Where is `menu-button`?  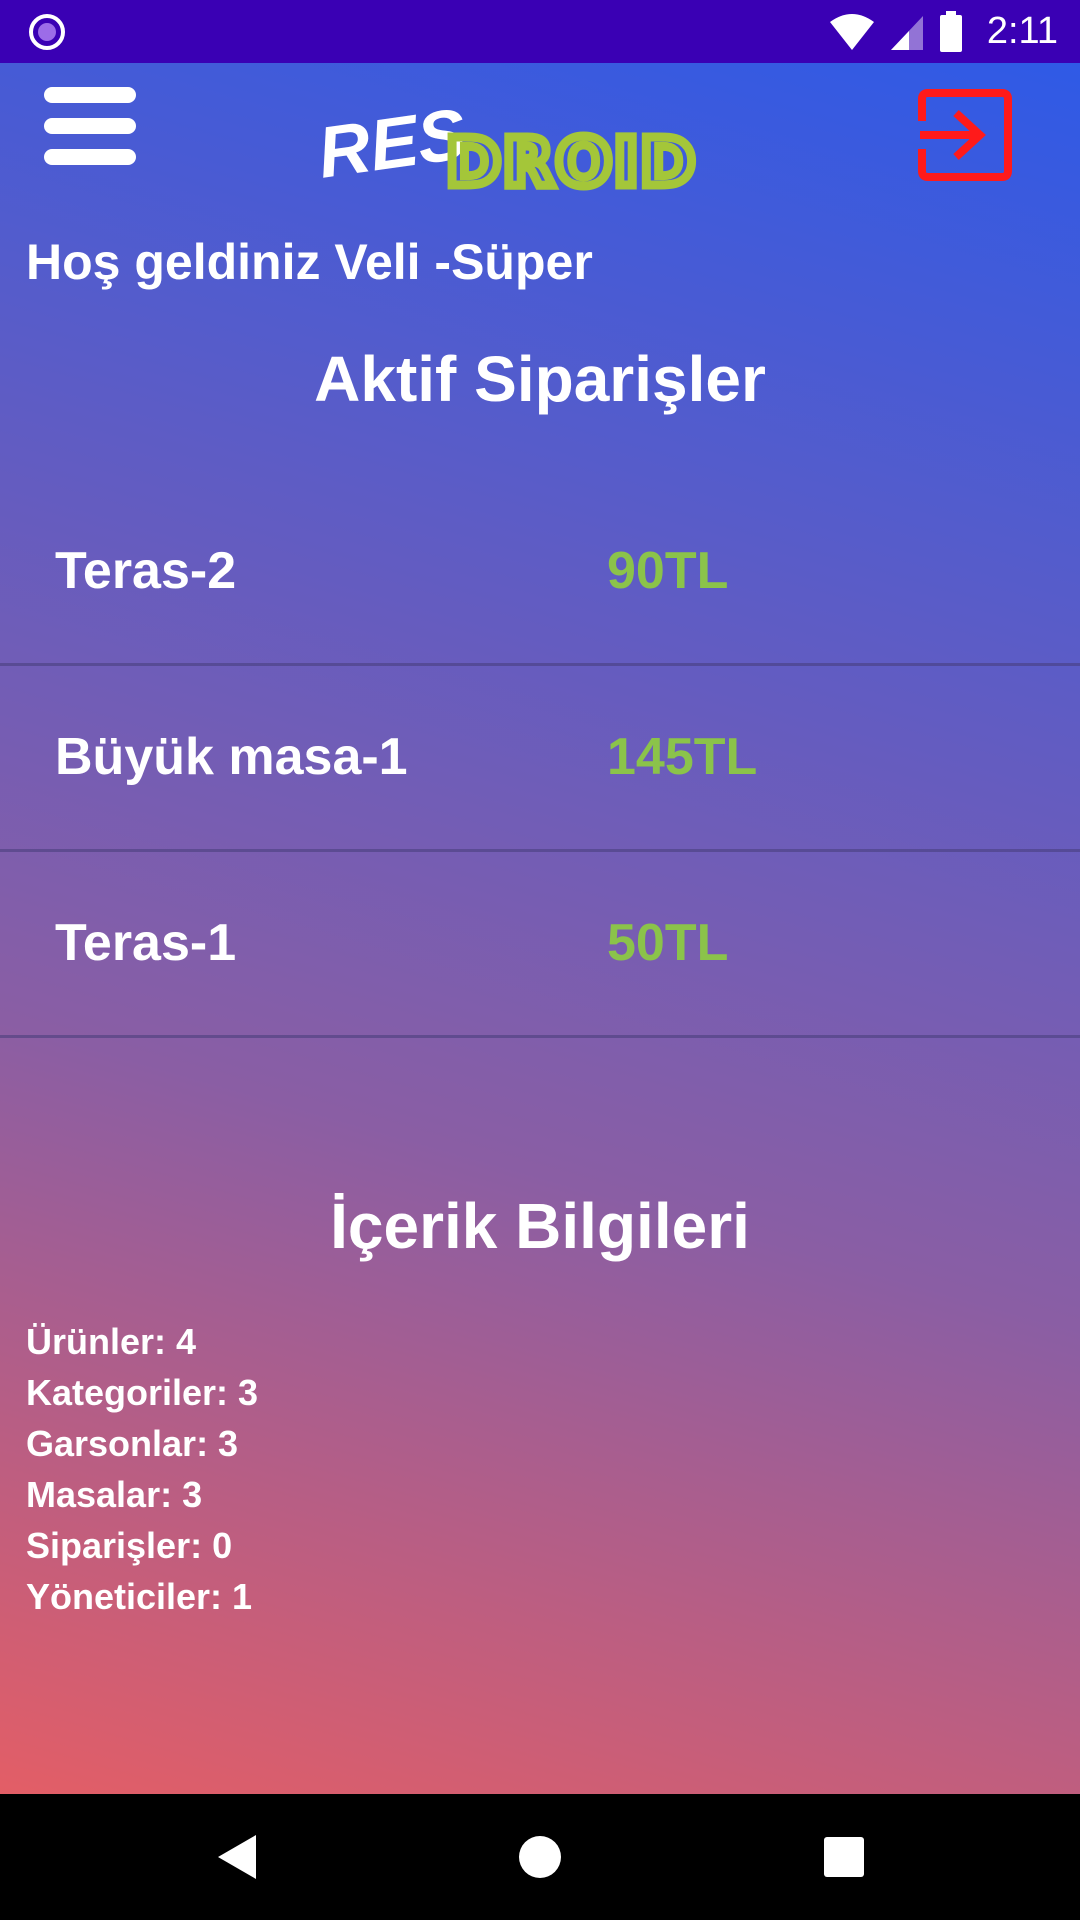 menu-button is located at coordinates (90, 126).